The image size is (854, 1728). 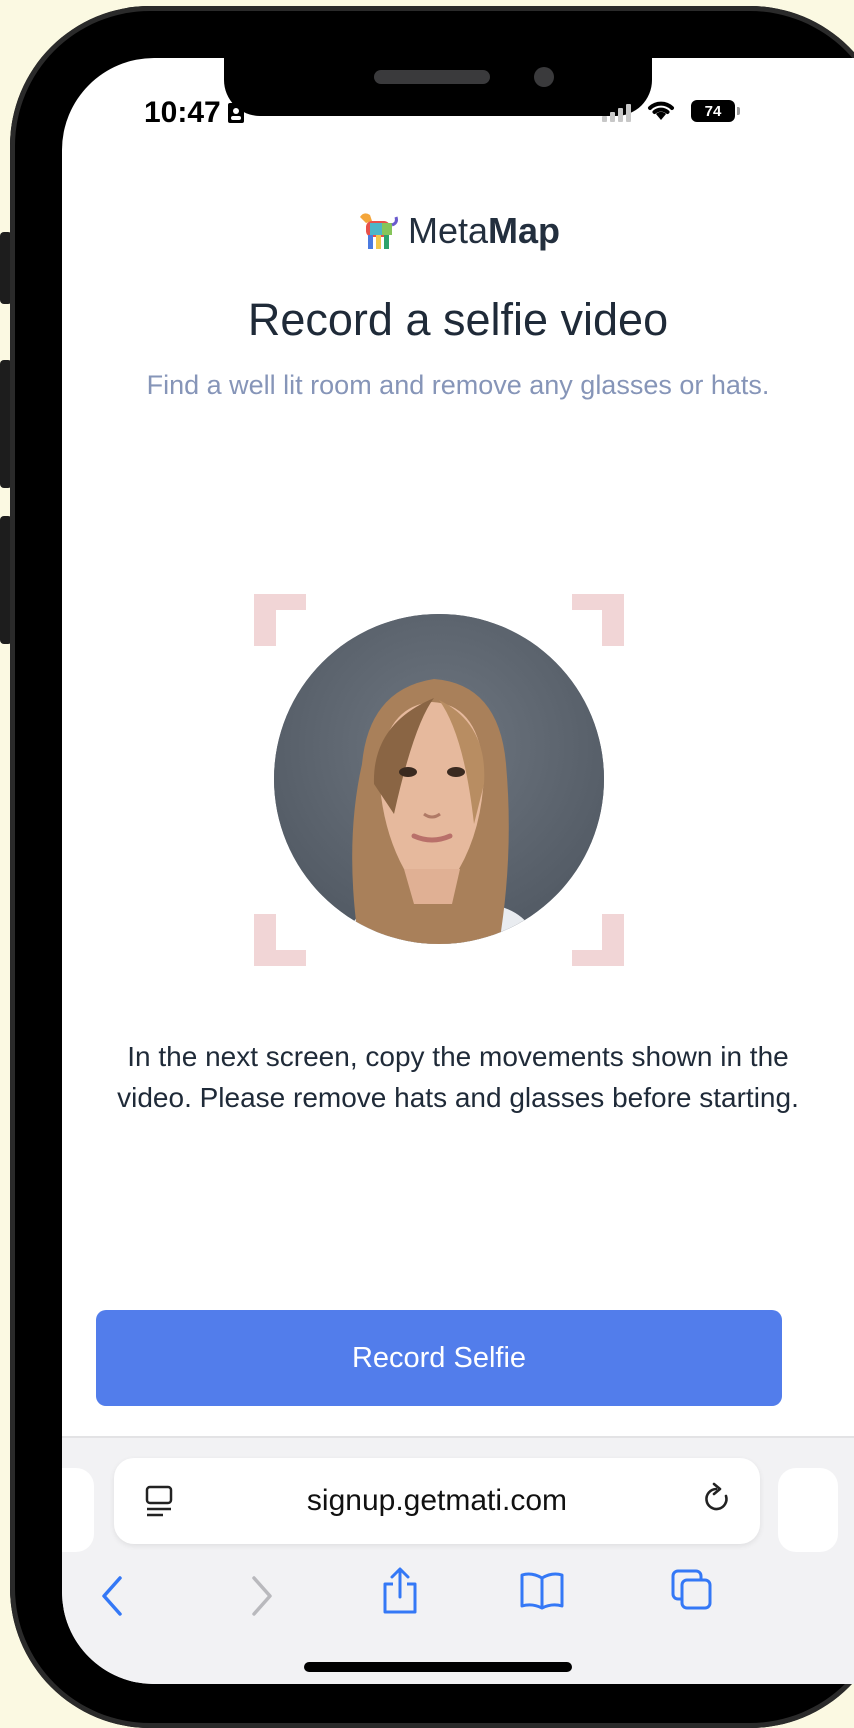 I want to click on frame-corner-bottom-right, so click(x=598, y=940).